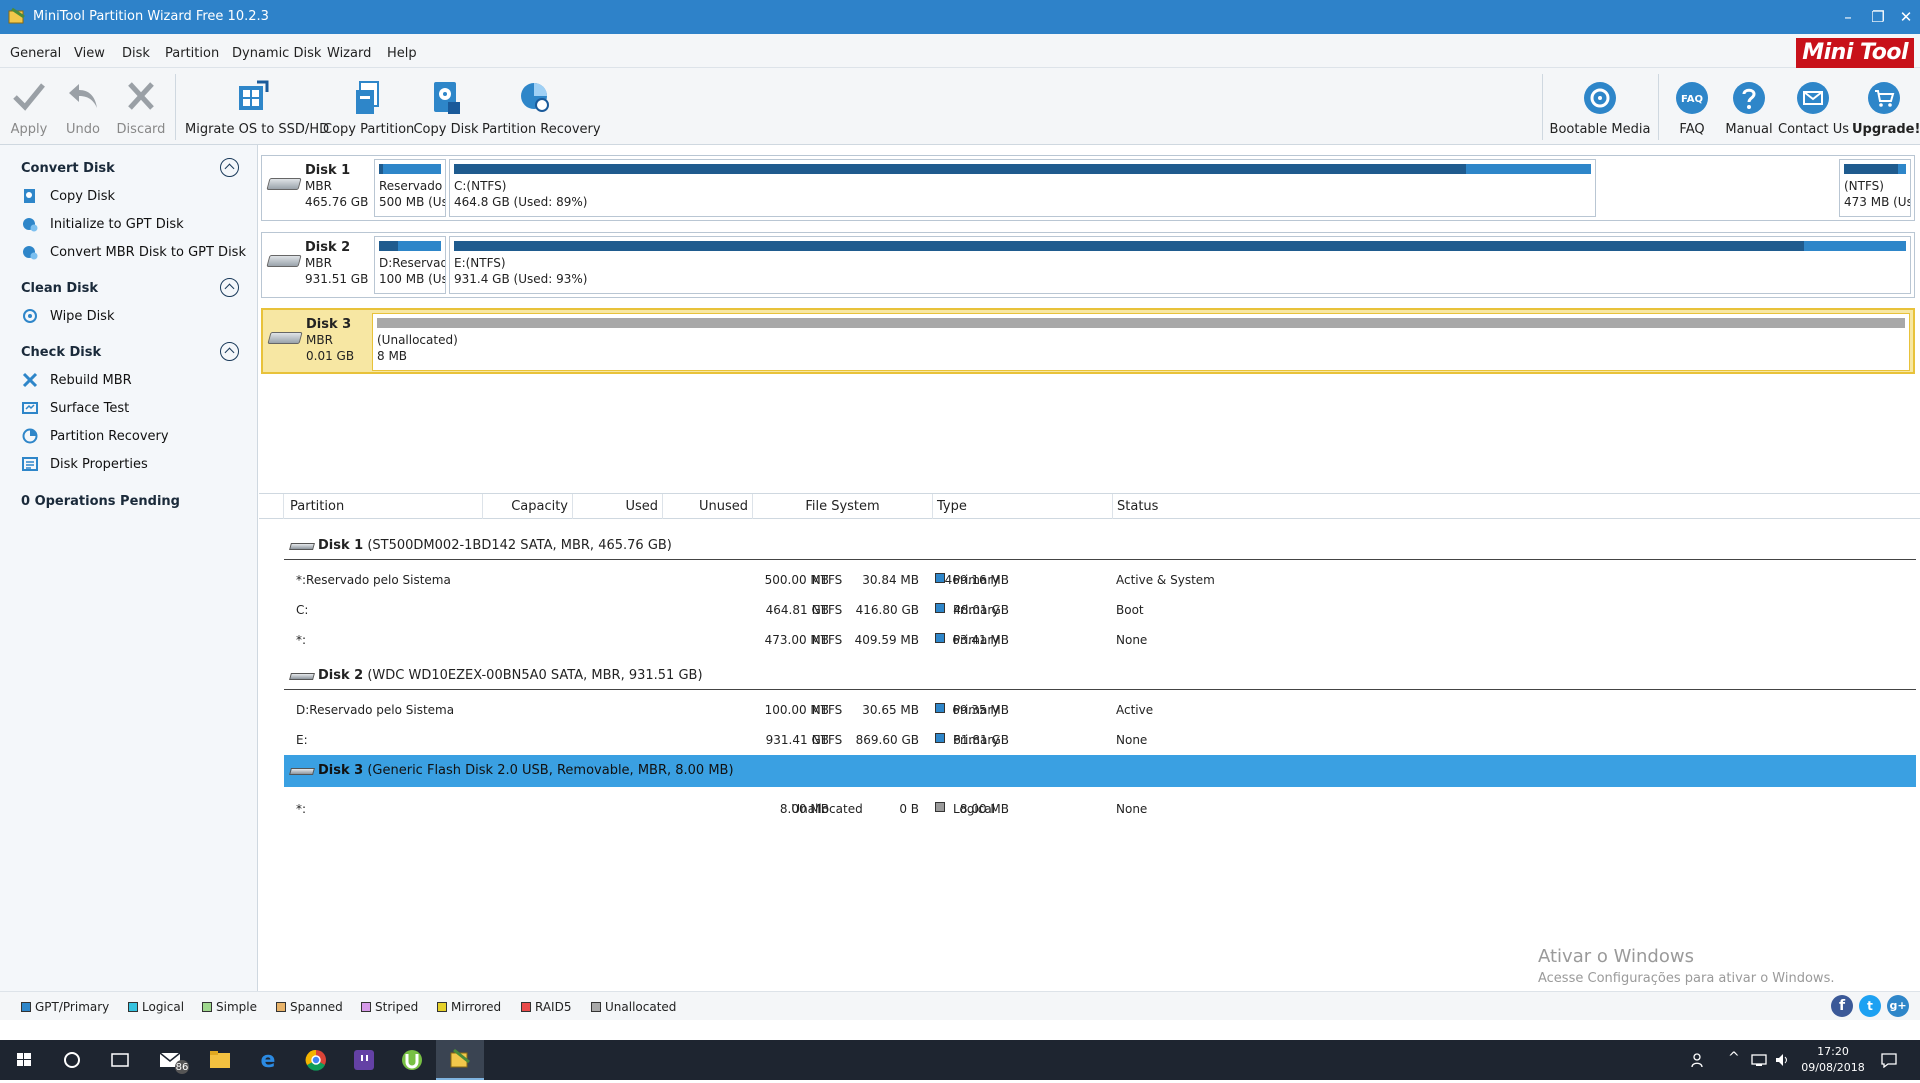 Image resolution: width=1920 pixels, height=1083 pixels. Describe the element at coordinates (1833, 1067) in the screenshot. I see `clock-date: 09/08/2018` at that location.